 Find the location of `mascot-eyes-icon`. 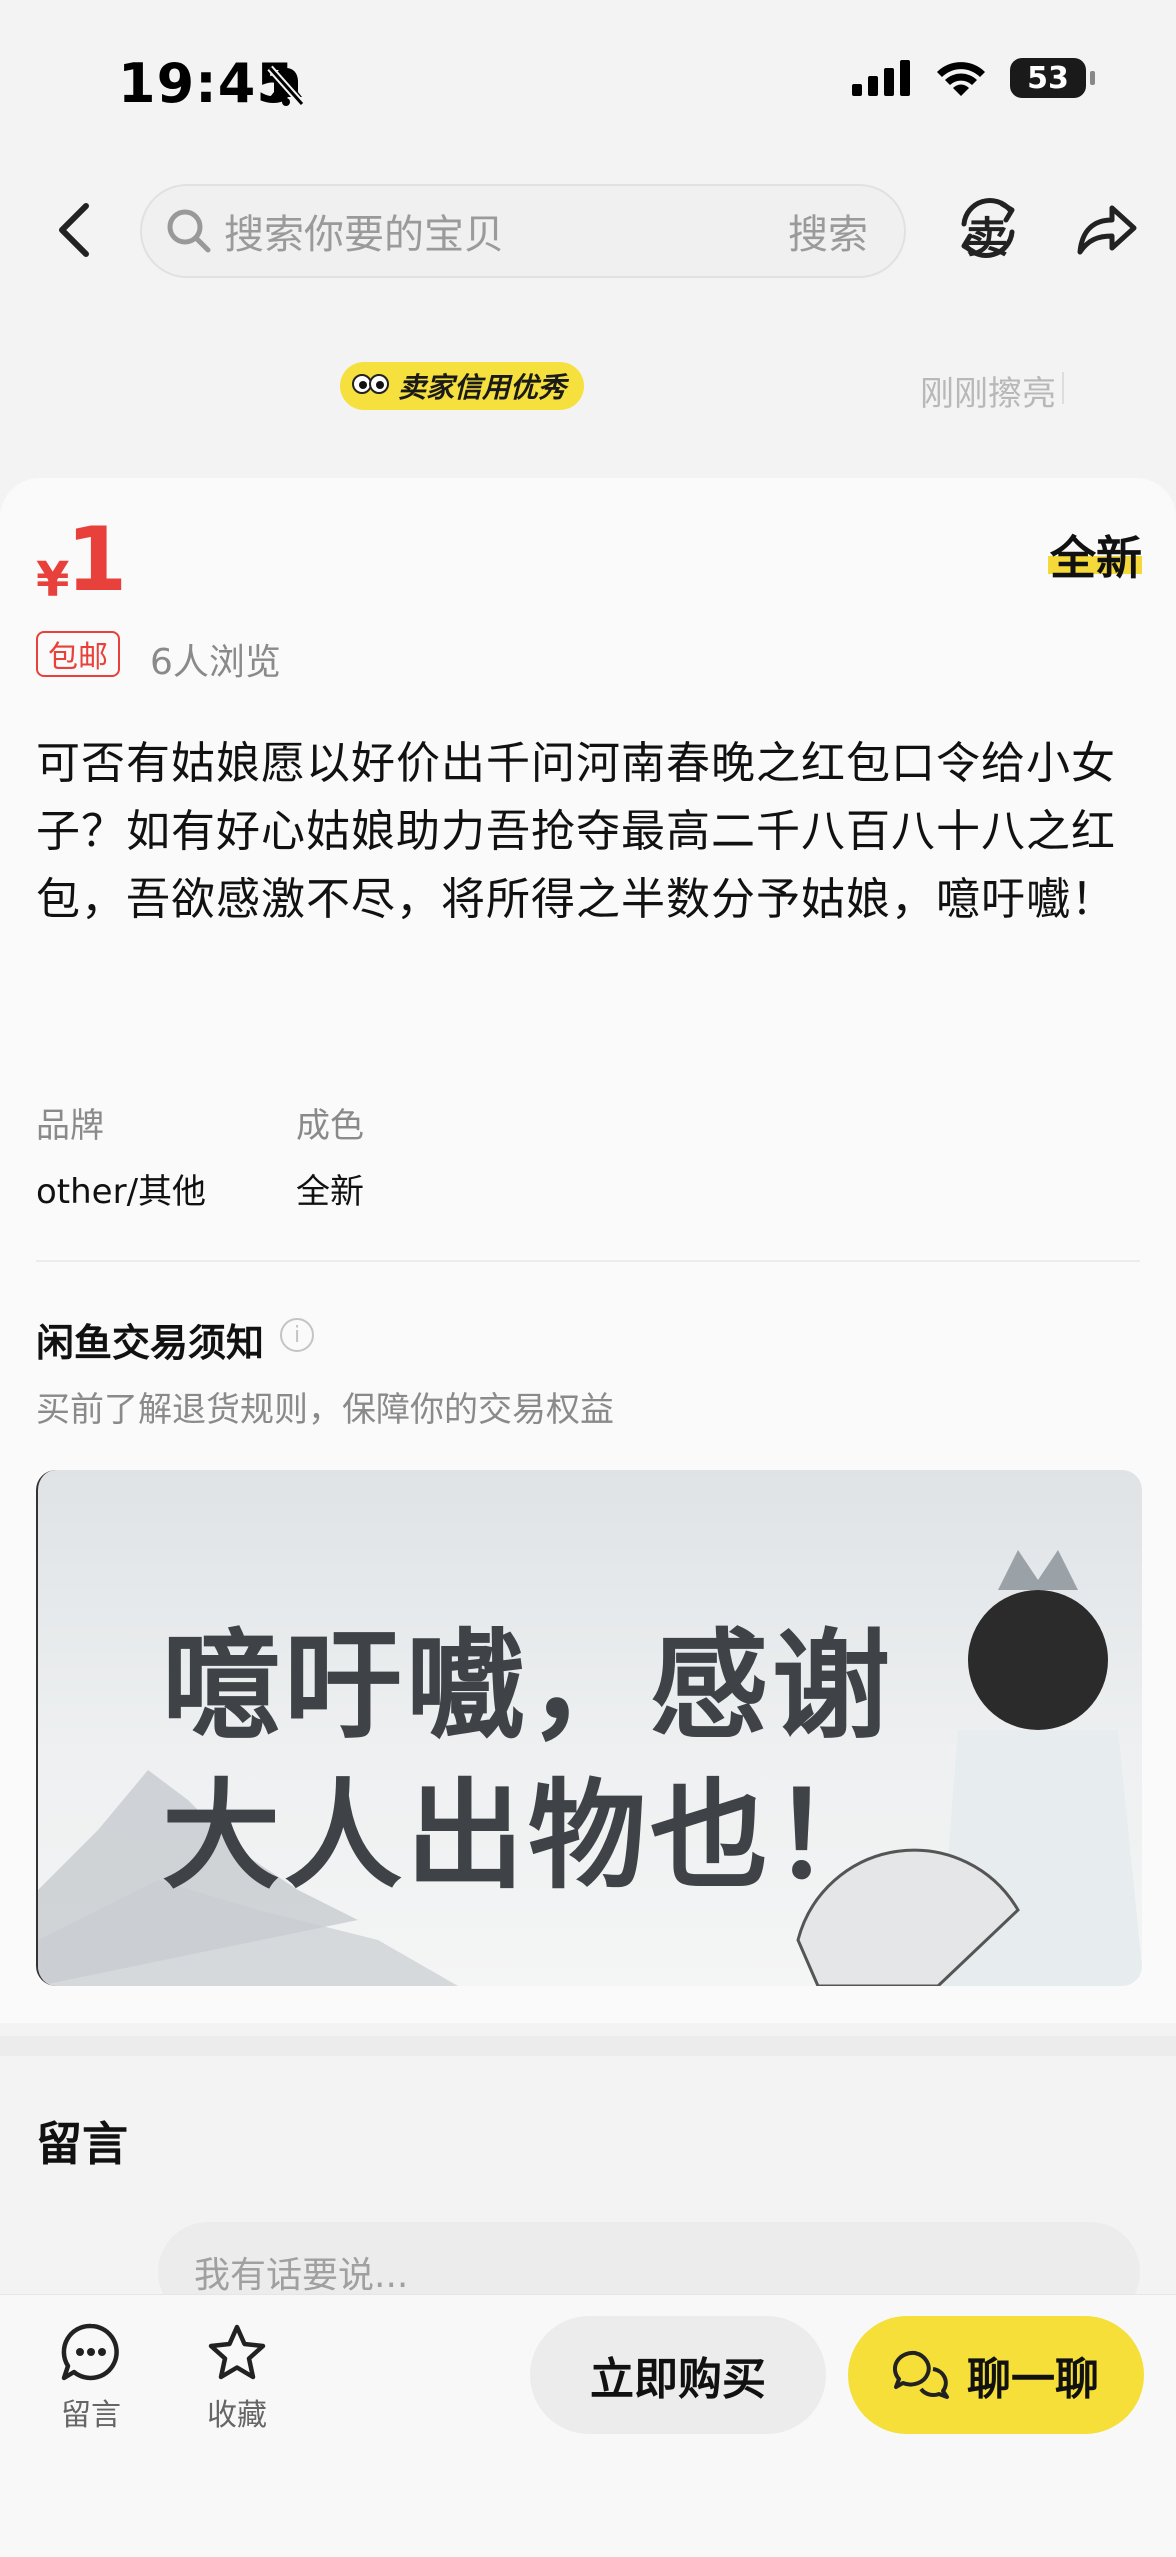

mascot-eyes-icon is located at coordinates (370, 384).